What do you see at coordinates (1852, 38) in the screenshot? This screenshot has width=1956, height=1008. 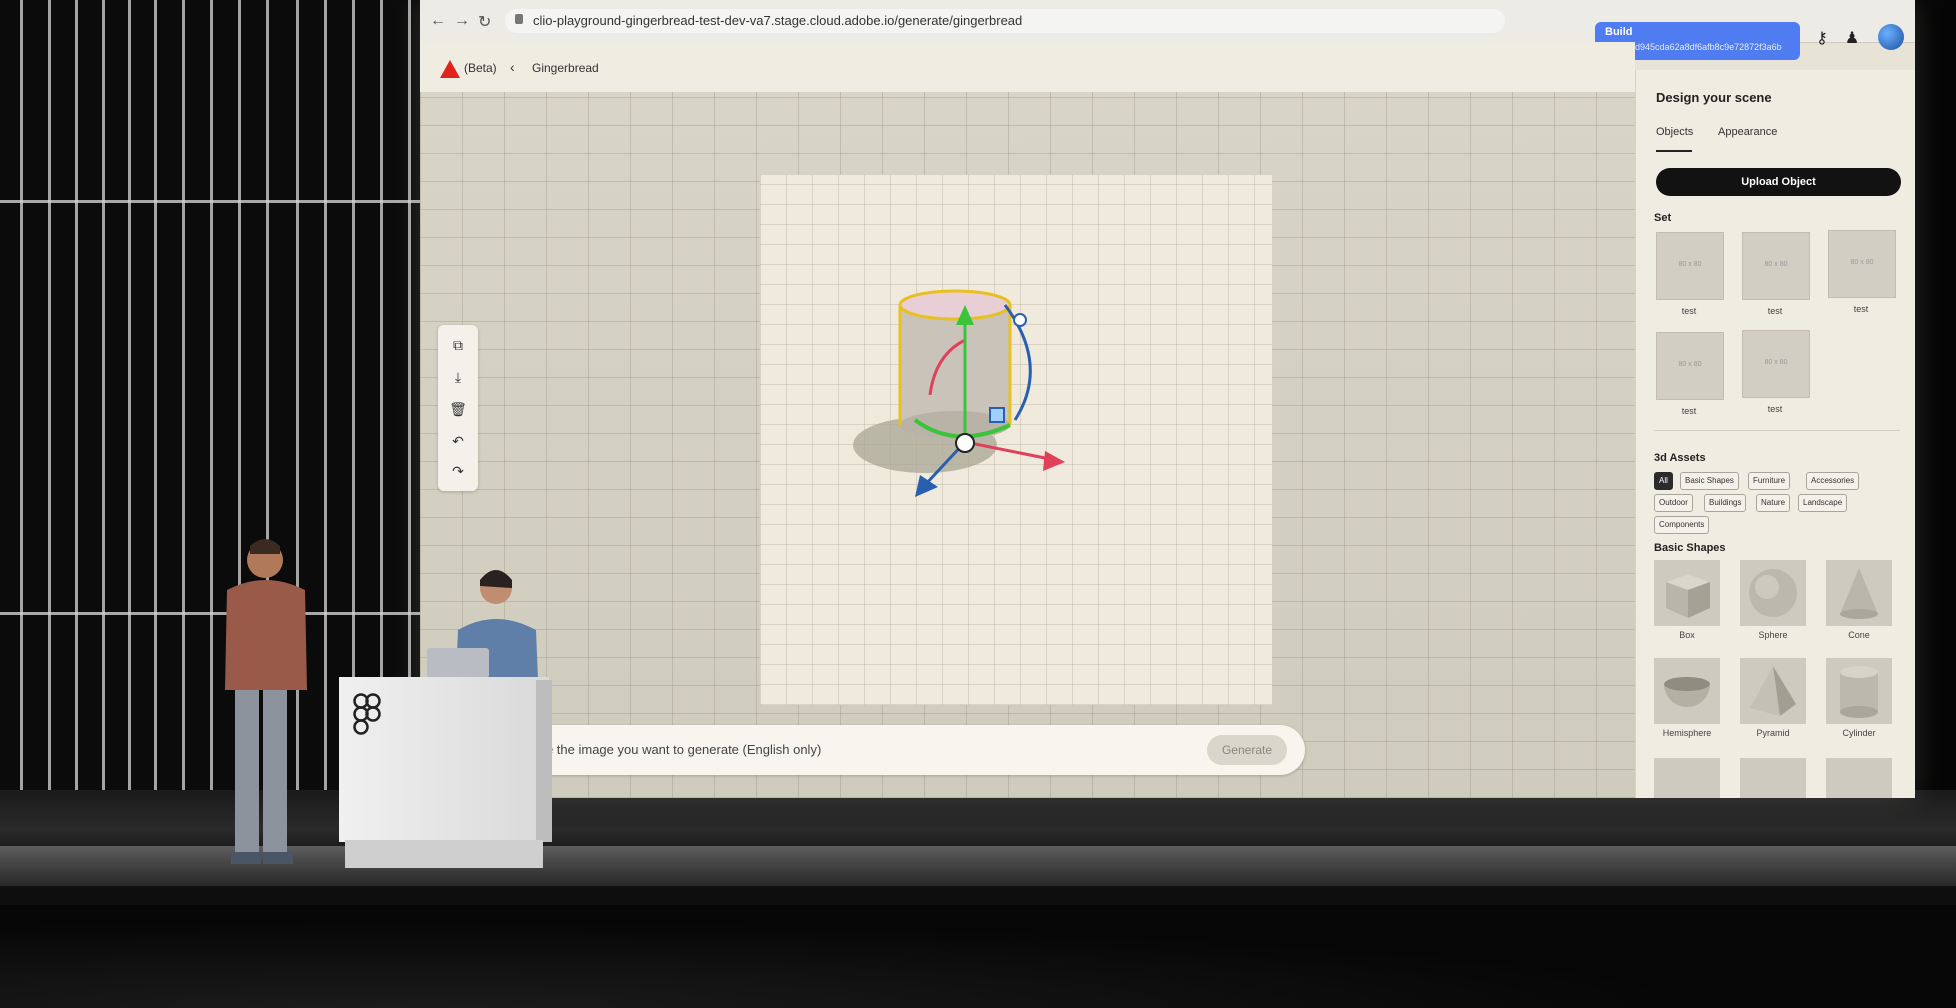 I see `user-icon: ♟` at bounding box center [1852, 38].